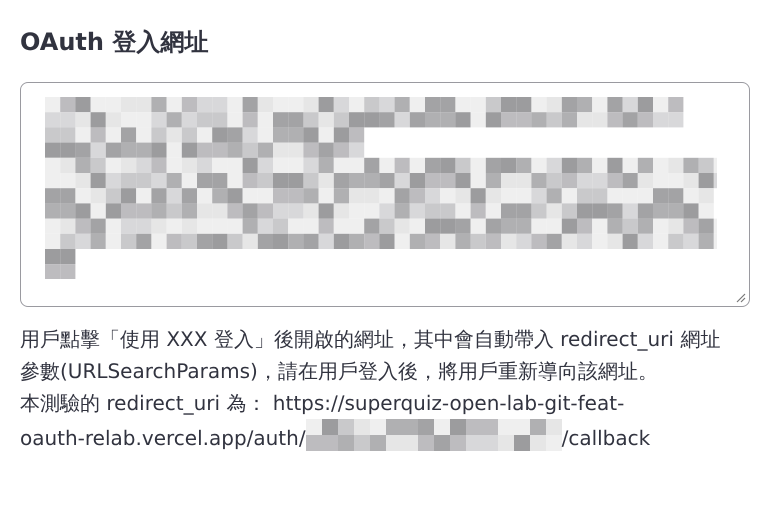  Describe the element at coordinates (143, 403) in the screenshot. I see `redirect-label: 本測驗的 redirect_uri 為：` at that location.